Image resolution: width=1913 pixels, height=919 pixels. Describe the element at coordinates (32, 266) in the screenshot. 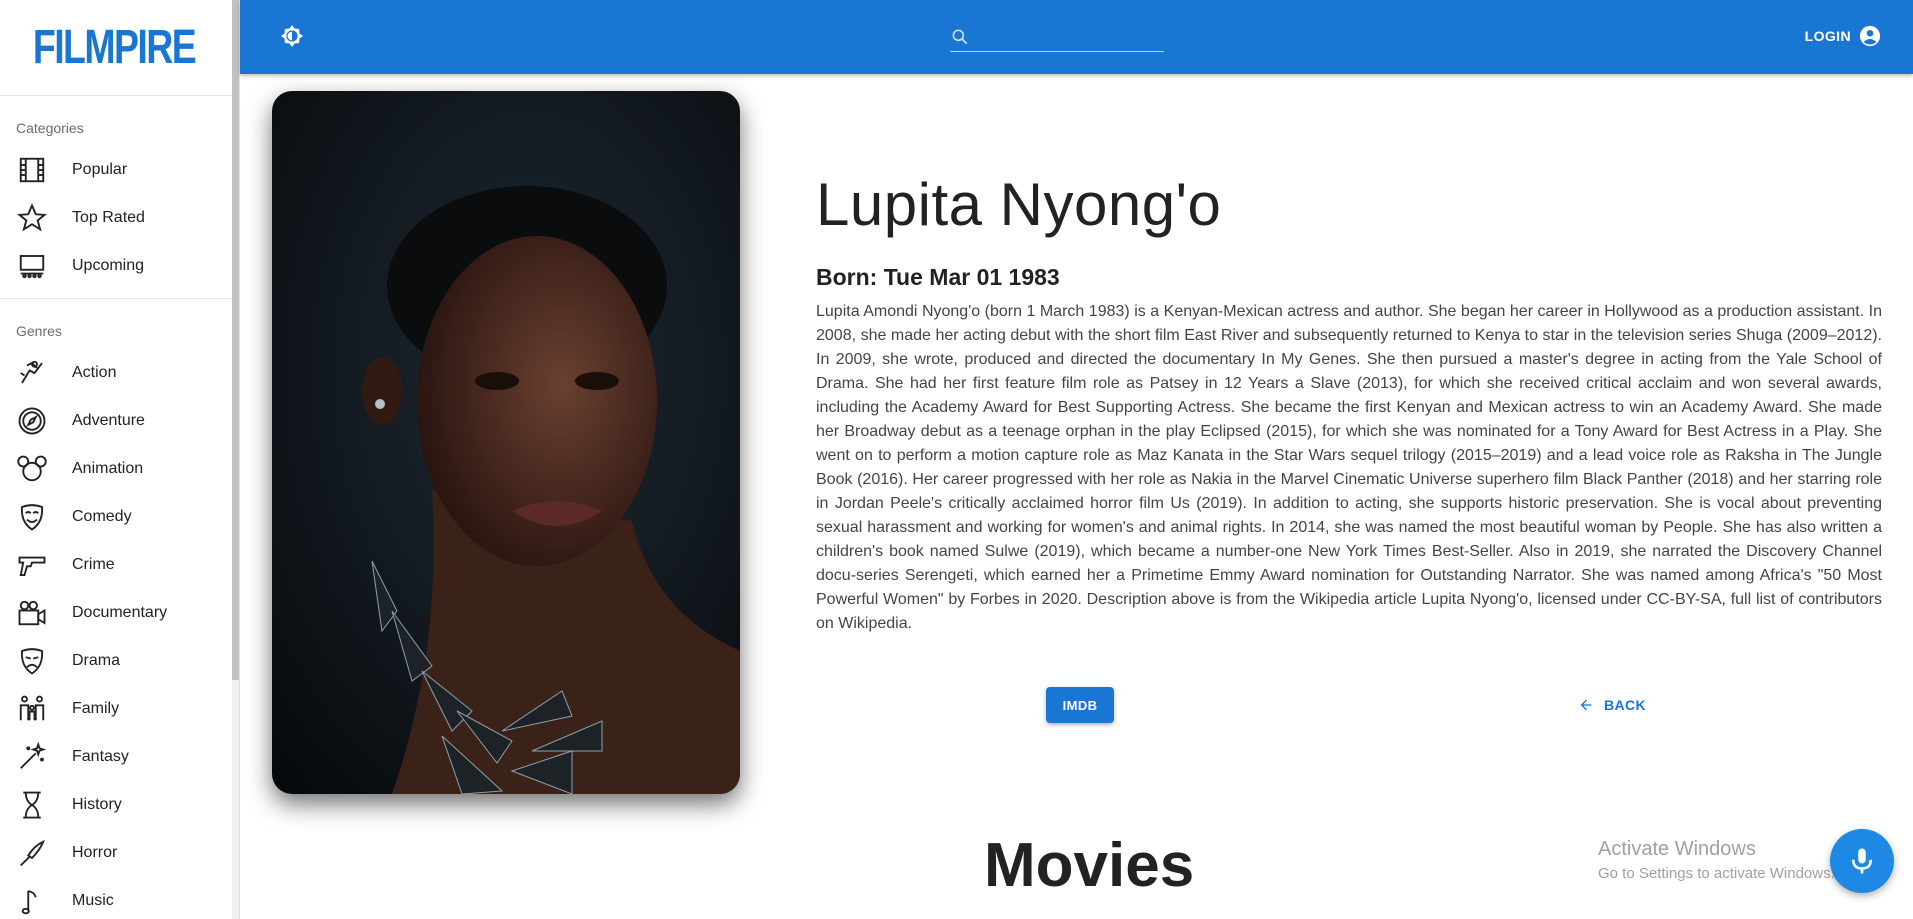

I see `theater-icon` at that location.